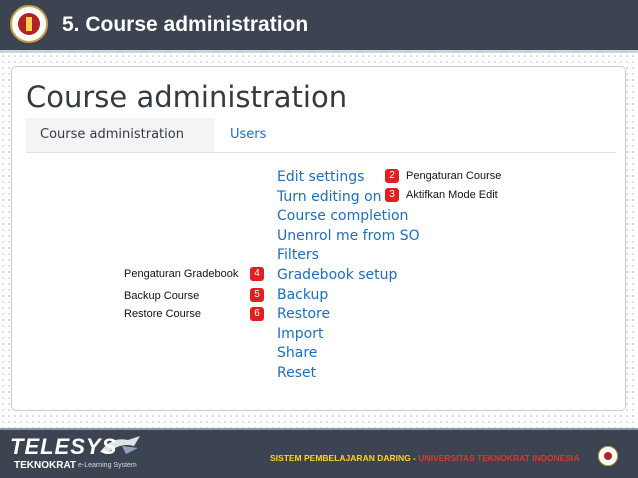  I want to click on annotation-badge-3: 3, so click(392, 195).